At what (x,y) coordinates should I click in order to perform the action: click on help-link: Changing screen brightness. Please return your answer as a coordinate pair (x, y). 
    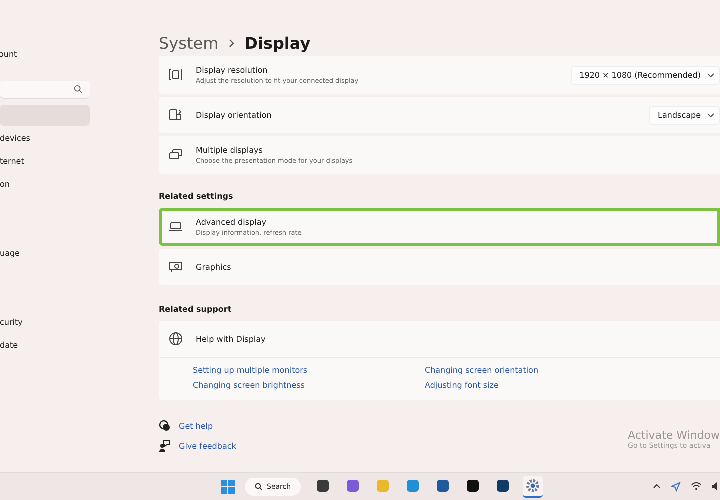
    Looking at the image, I should click on (309, 385).